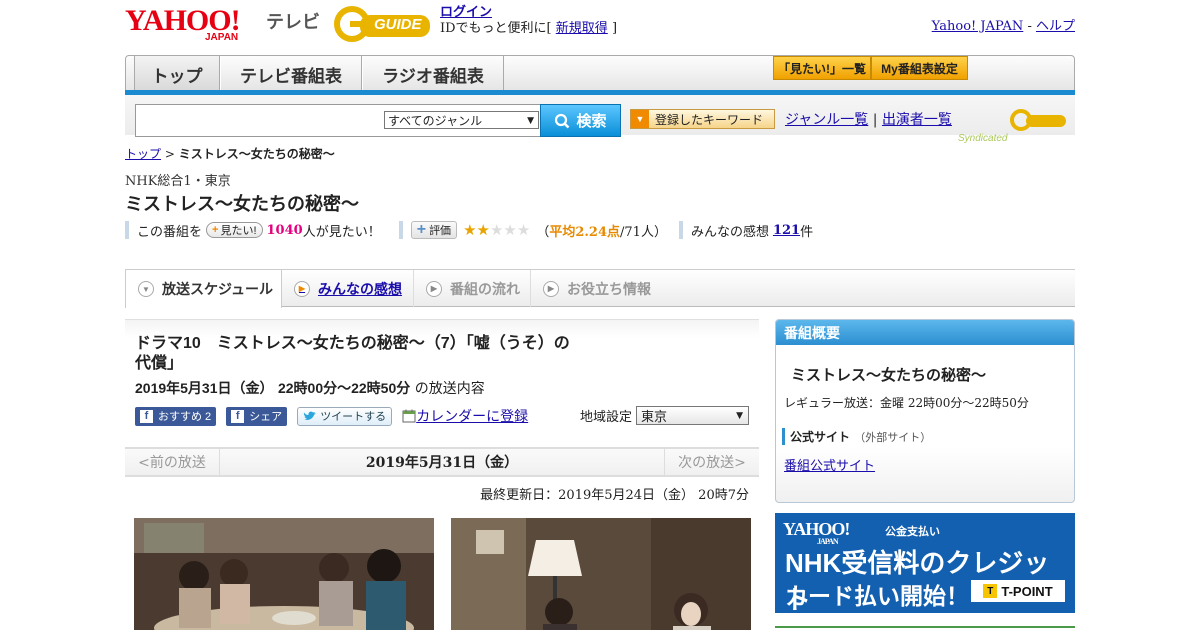  Describe the element at coordinates (609, 288) in the screenshot. I see `tab-useful-info-label: お役立ち情報` at that location.